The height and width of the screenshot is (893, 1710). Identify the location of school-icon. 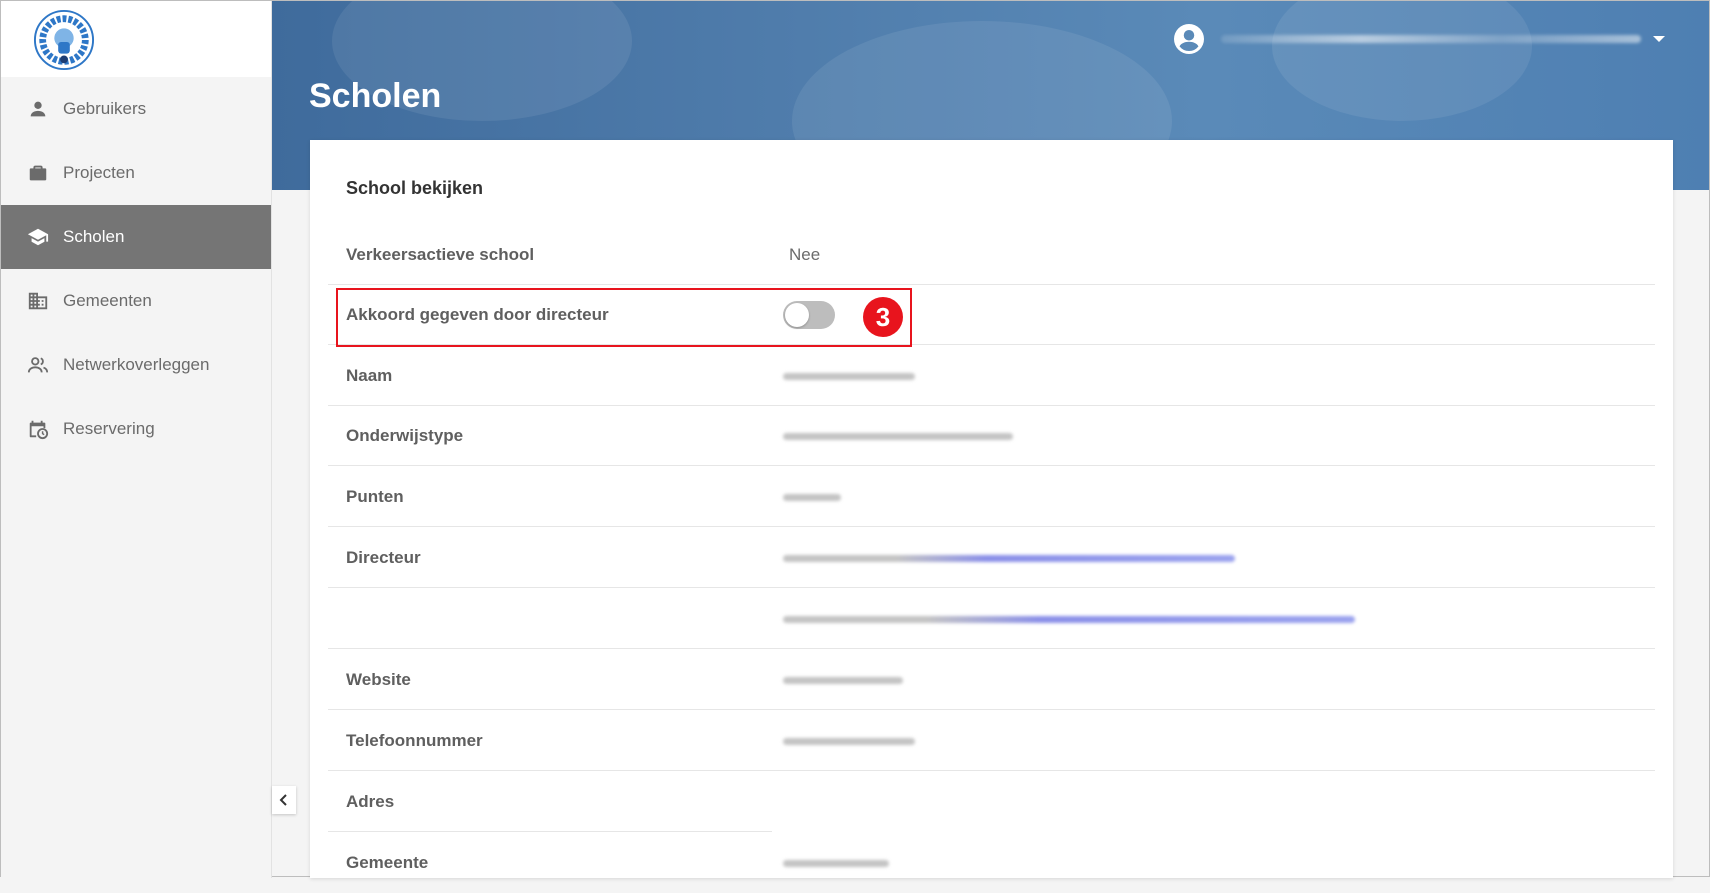
(38, 237).